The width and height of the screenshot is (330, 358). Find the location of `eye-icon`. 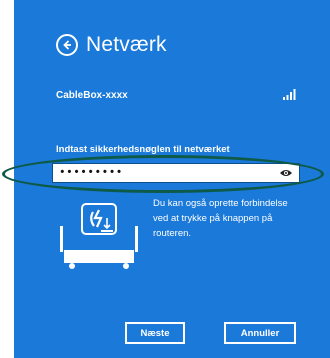

eye-icon is located at coordinates (286, 173).